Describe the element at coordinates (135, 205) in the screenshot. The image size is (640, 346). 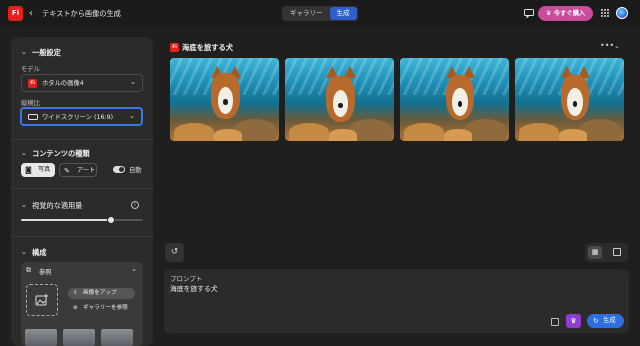
I see `info-icon: i` at that location.